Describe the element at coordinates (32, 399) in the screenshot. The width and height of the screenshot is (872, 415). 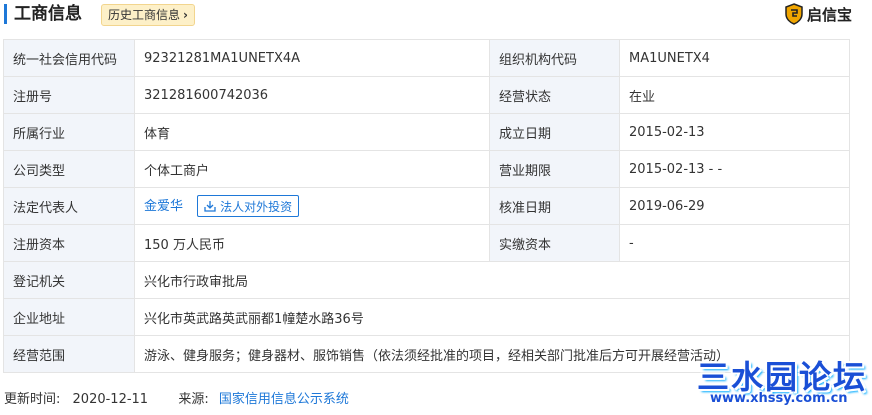
I see `update-time-label: 更新时间:` at that location.